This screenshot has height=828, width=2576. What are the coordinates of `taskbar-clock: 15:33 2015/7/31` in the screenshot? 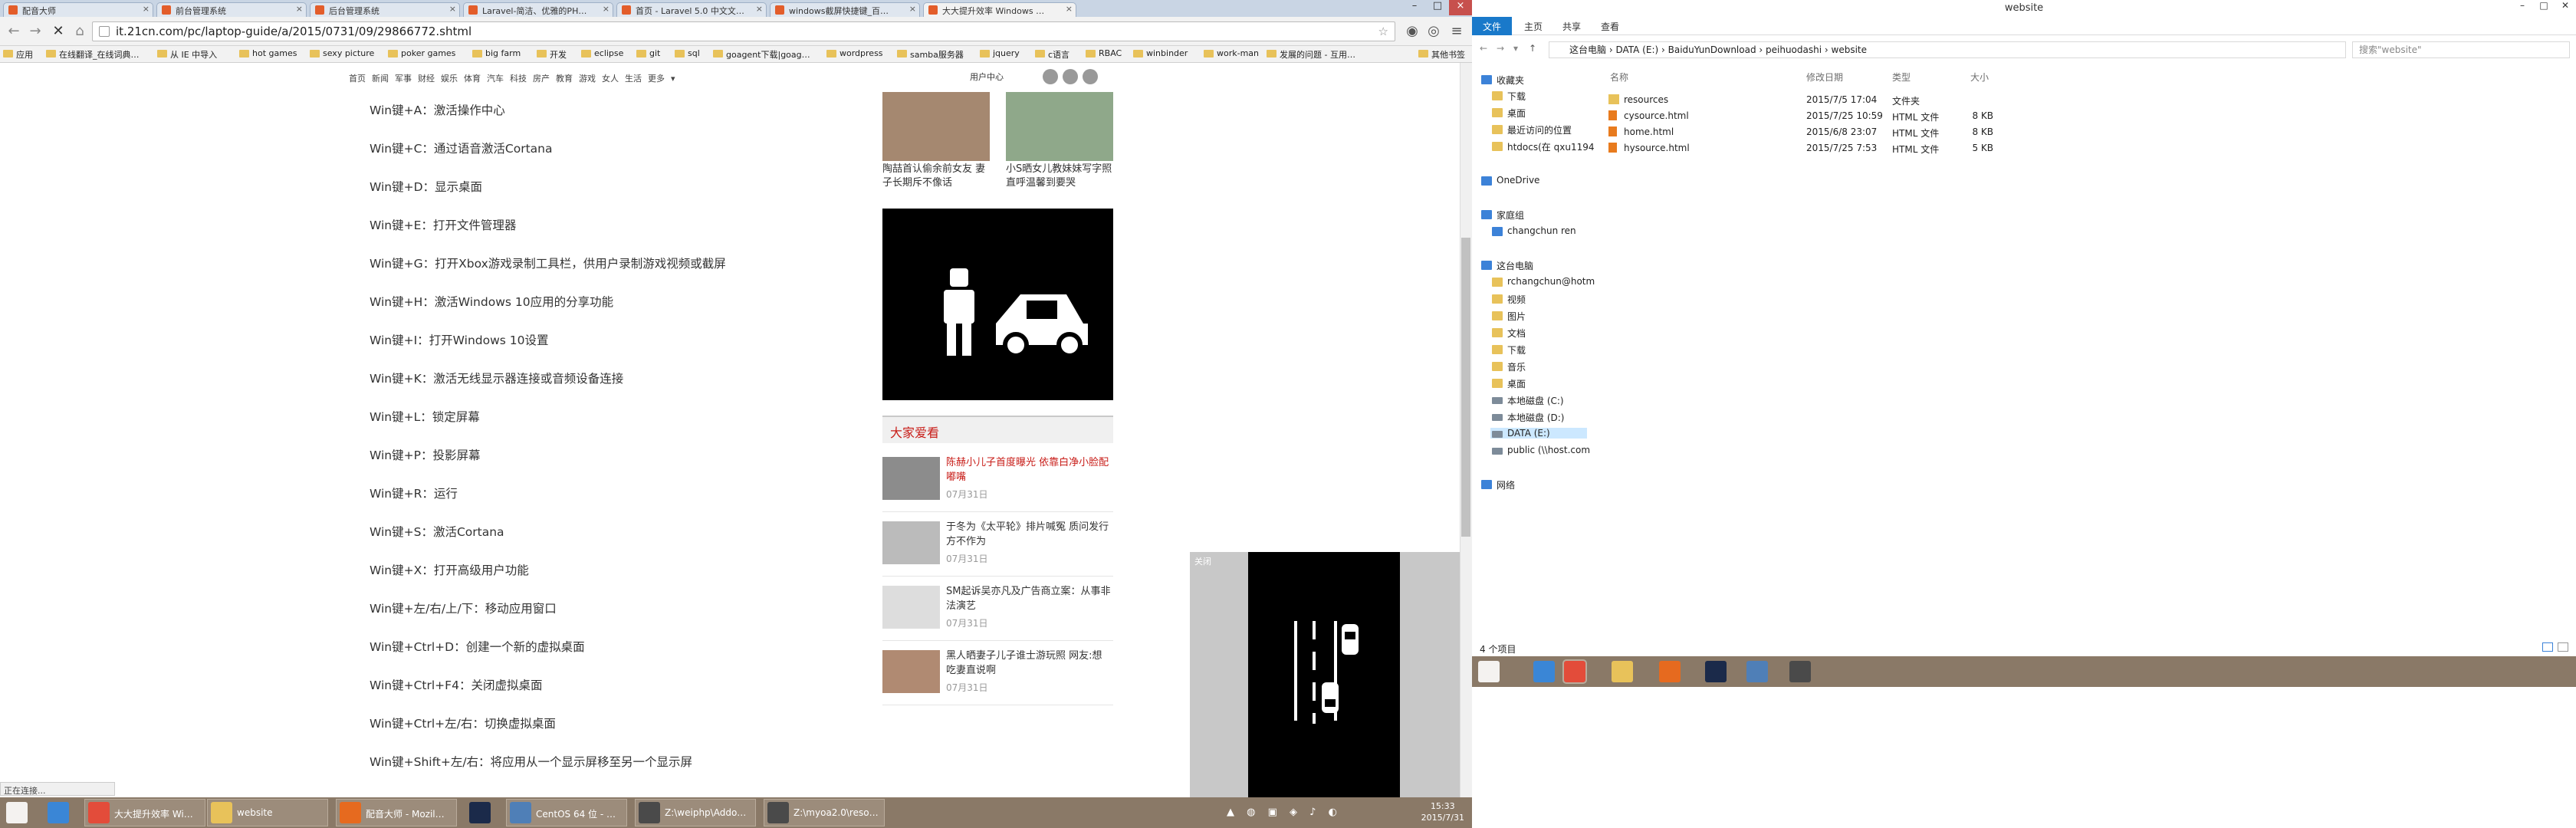 It's located at (1442, 812).